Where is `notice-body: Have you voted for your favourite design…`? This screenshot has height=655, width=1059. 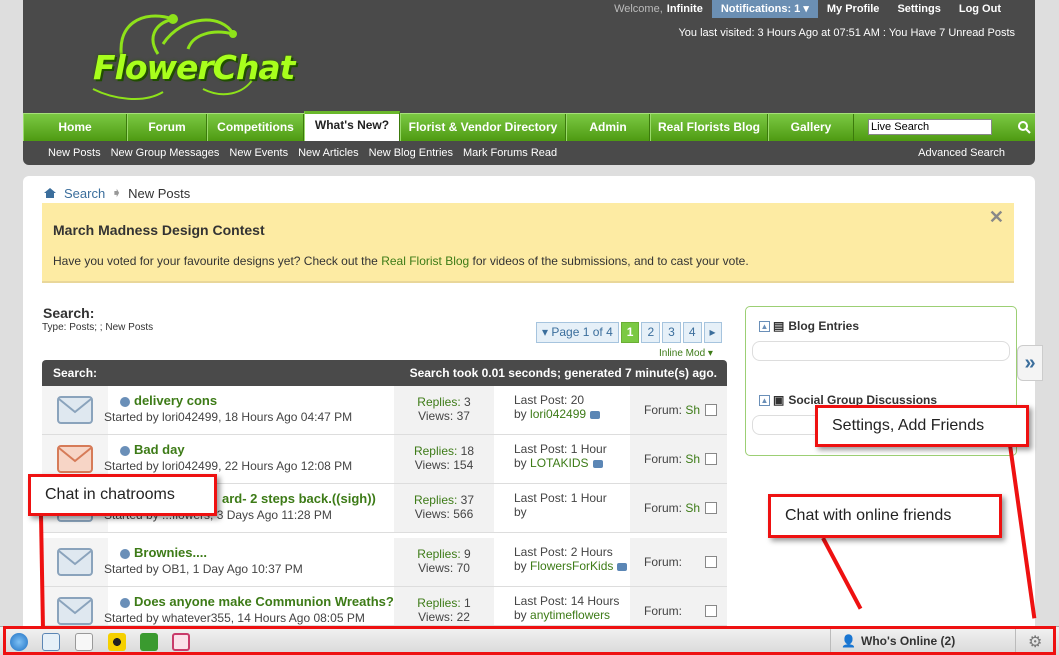
notice-body: Have you voted for your favourite design… is located at coordinates (401, 261).